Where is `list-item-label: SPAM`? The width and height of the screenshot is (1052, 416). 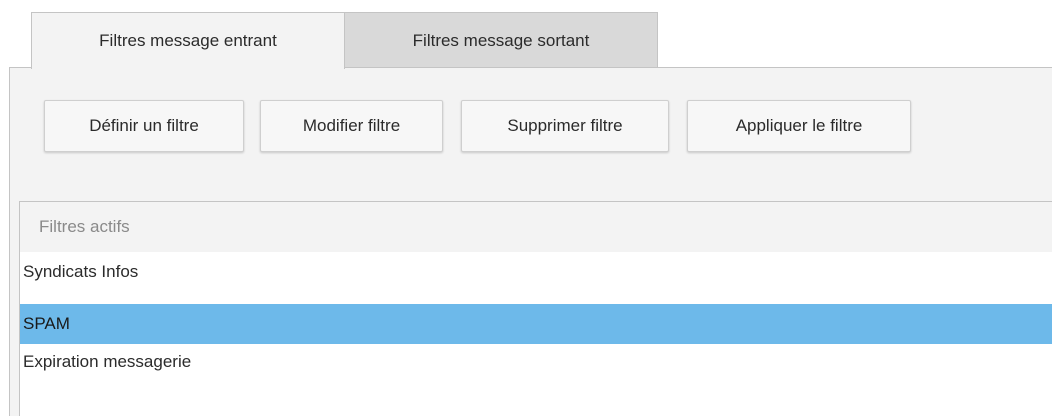
list-item-label: SPAM is located at coordinates (46, 323).